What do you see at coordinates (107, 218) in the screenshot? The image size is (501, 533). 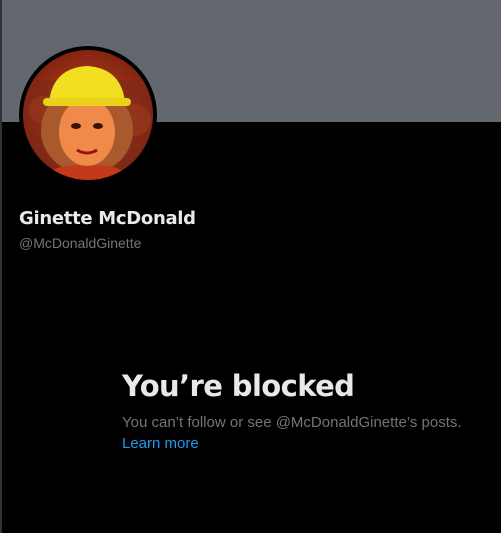 I see `profile-display-name: Ginette McDonald` at bounding box center [107, 218].